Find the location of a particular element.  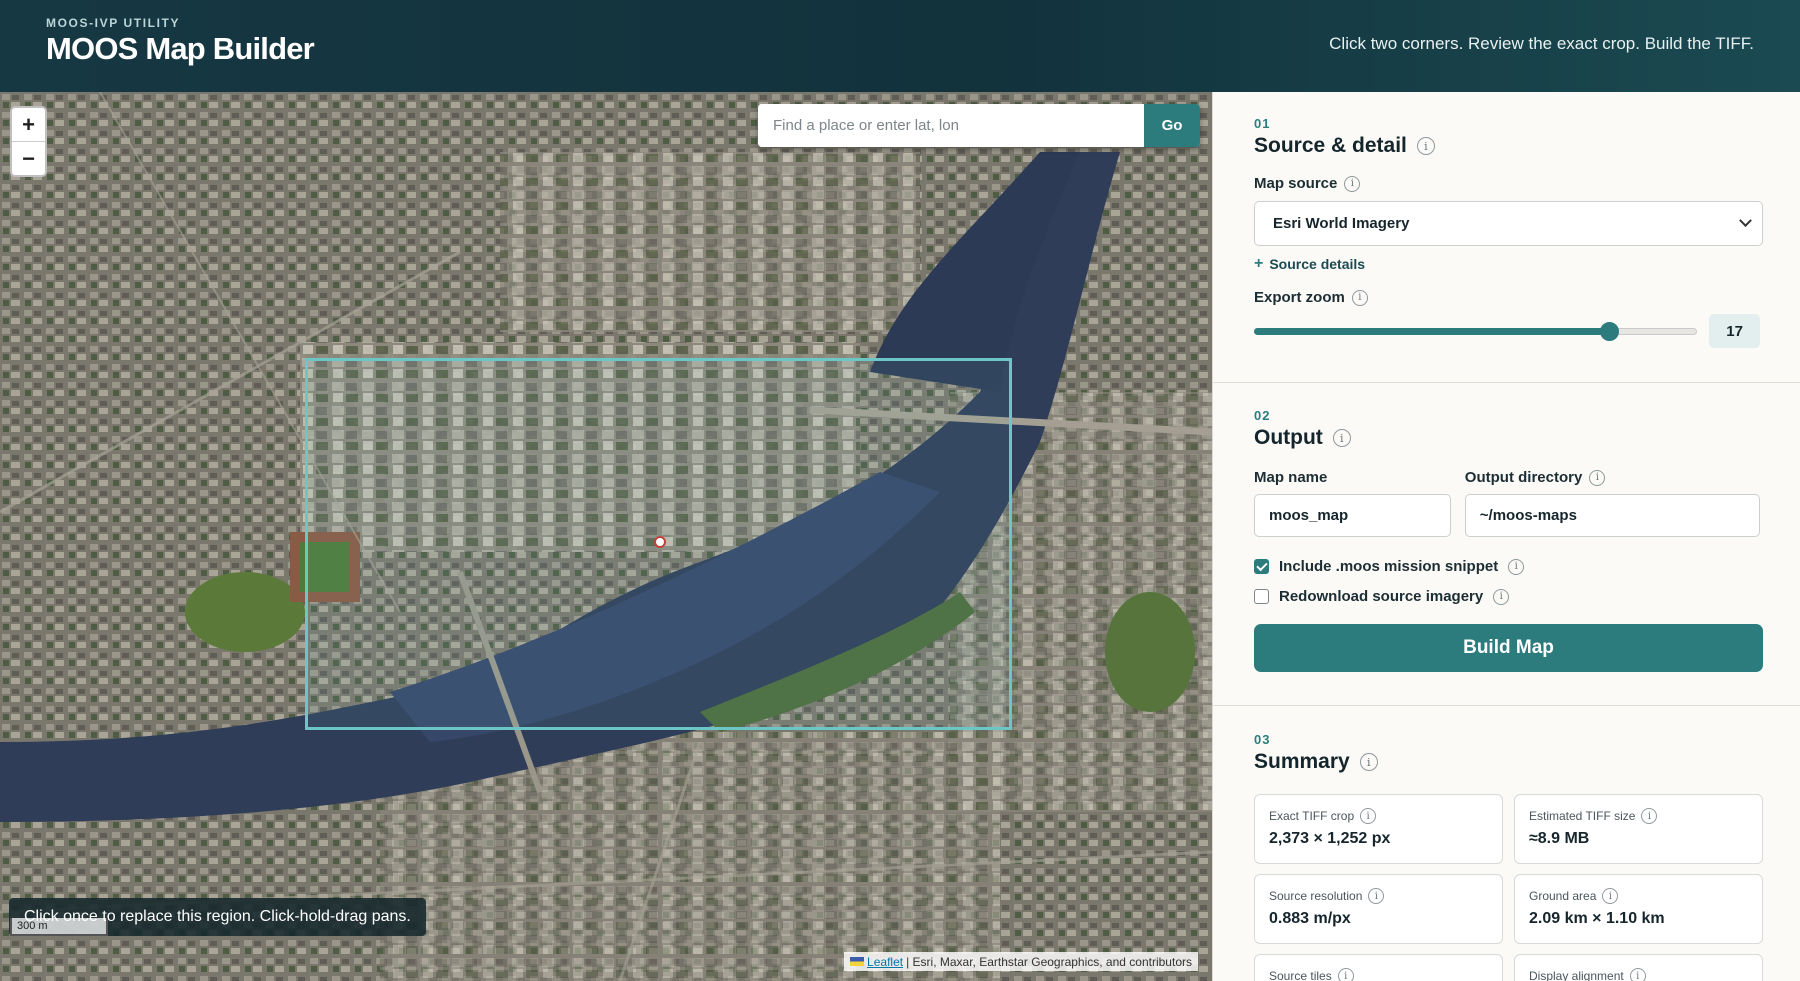

card-label-text: Exact TIFF crop is located at coordinates (1312, 816).